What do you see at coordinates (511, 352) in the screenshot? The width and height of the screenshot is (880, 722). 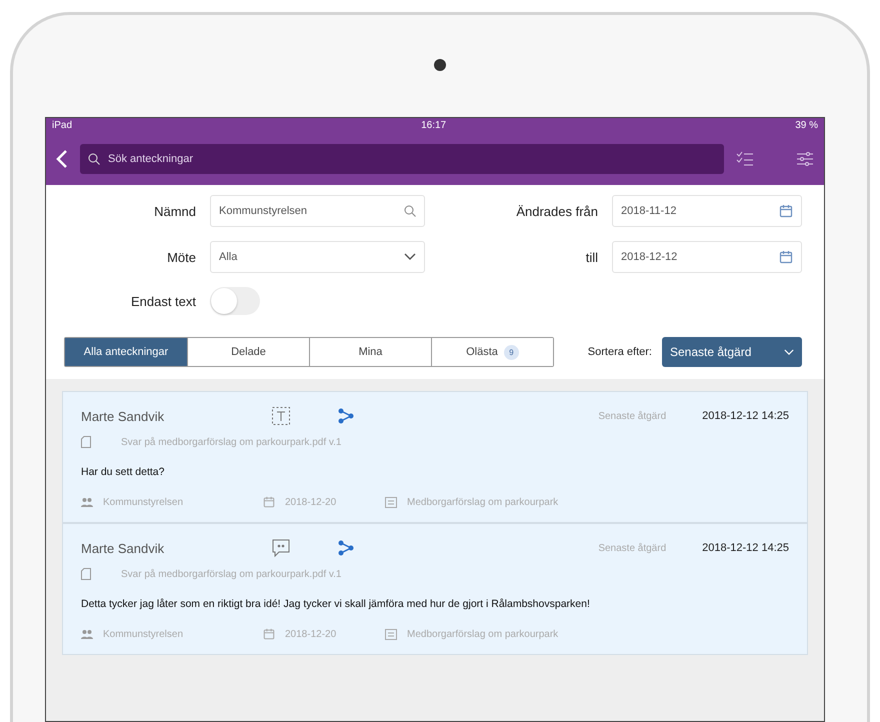 I see `count-badge: 9` at bounding box center [511, 352].